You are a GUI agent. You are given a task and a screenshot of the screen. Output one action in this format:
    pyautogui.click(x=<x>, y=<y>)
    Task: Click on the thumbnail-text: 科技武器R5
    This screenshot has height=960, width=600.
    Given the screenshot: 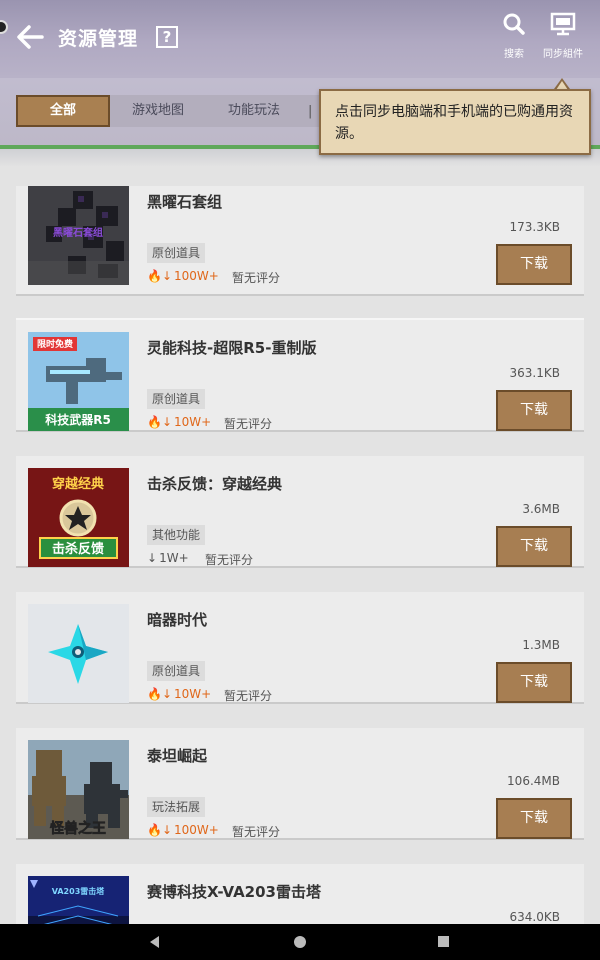 What is the action you would take?
    pyautogui.click(x=78, y=419)
    